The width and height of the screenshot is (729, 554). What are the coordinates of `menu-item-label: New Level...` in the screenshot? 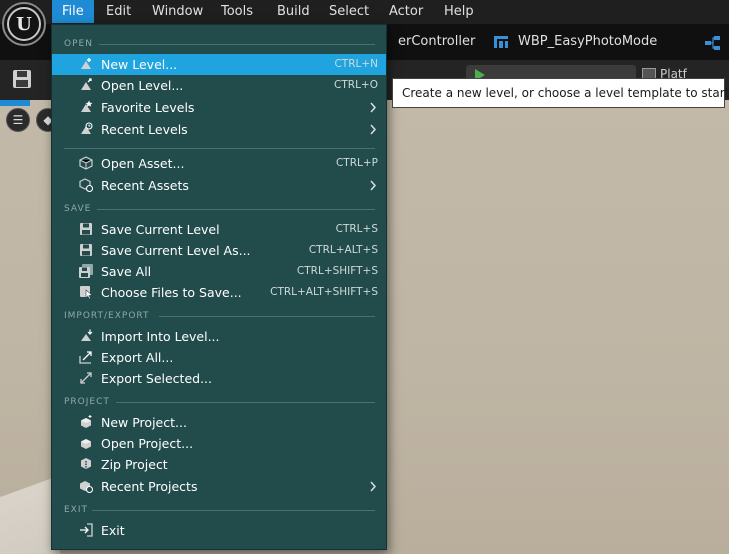 It's located at (139, 64).